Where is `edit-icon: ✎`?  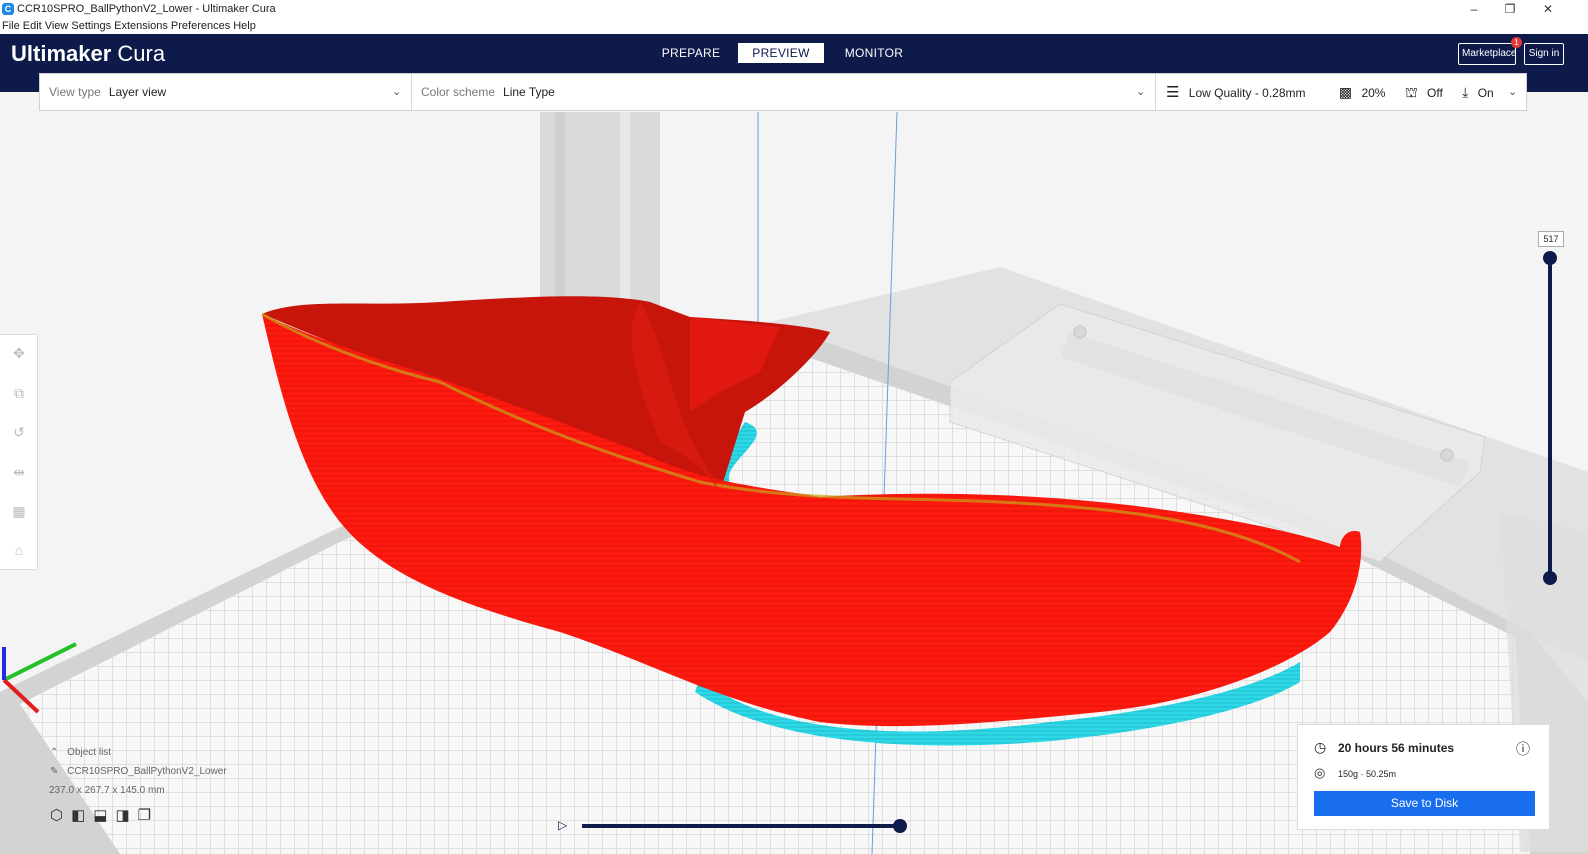 edit-icon: ✎ is located at coordinates (54, 771).